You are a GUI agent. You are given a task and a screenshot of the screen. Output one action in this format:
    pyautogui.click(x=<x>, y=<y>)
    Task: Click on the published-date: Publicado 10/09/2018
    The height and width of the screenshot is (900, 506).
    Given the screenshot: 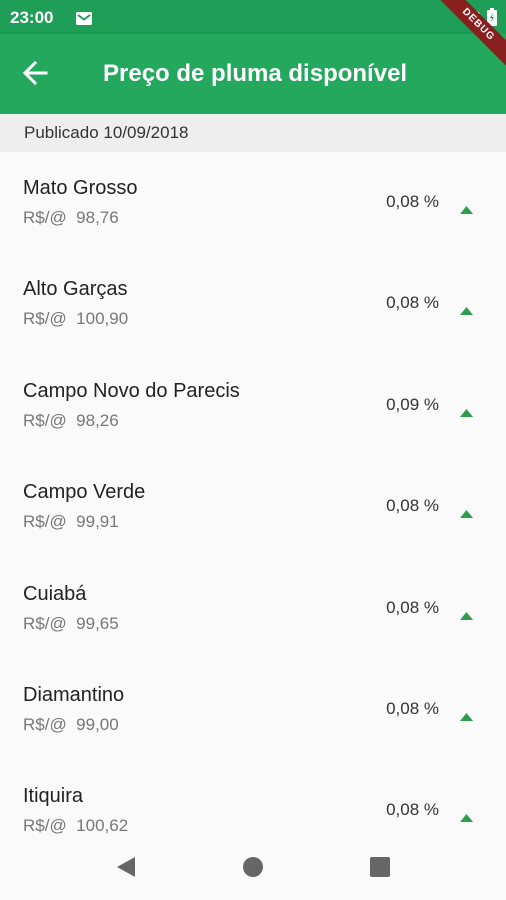 What is the action you would take?
    pyautogui.click(x=106, y=132)
    